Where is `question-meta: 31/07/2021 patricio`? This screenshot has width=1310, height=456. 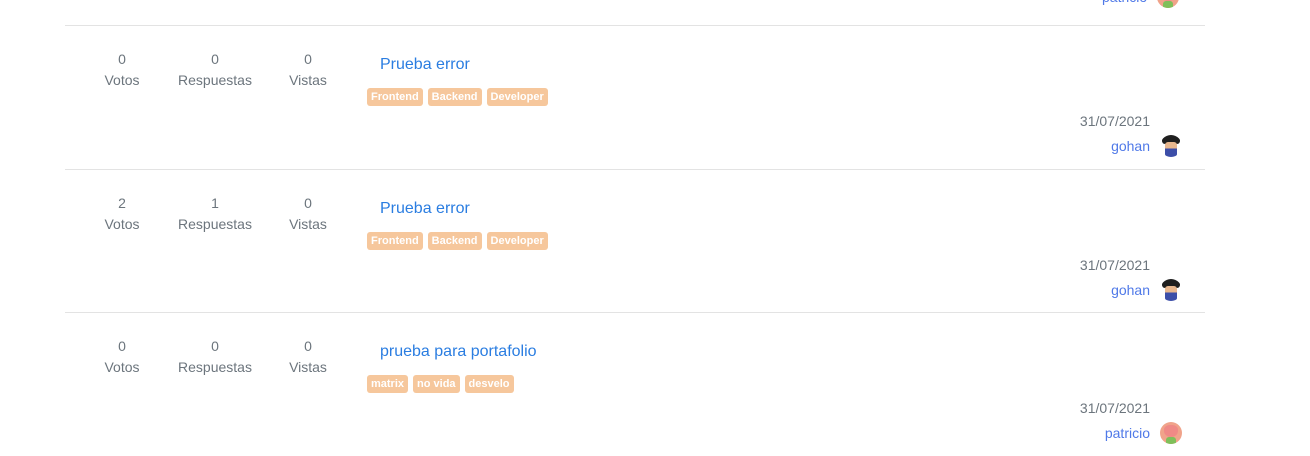
question-meta: 31/07/2021 patricio is located at coordinates (1131, 421).